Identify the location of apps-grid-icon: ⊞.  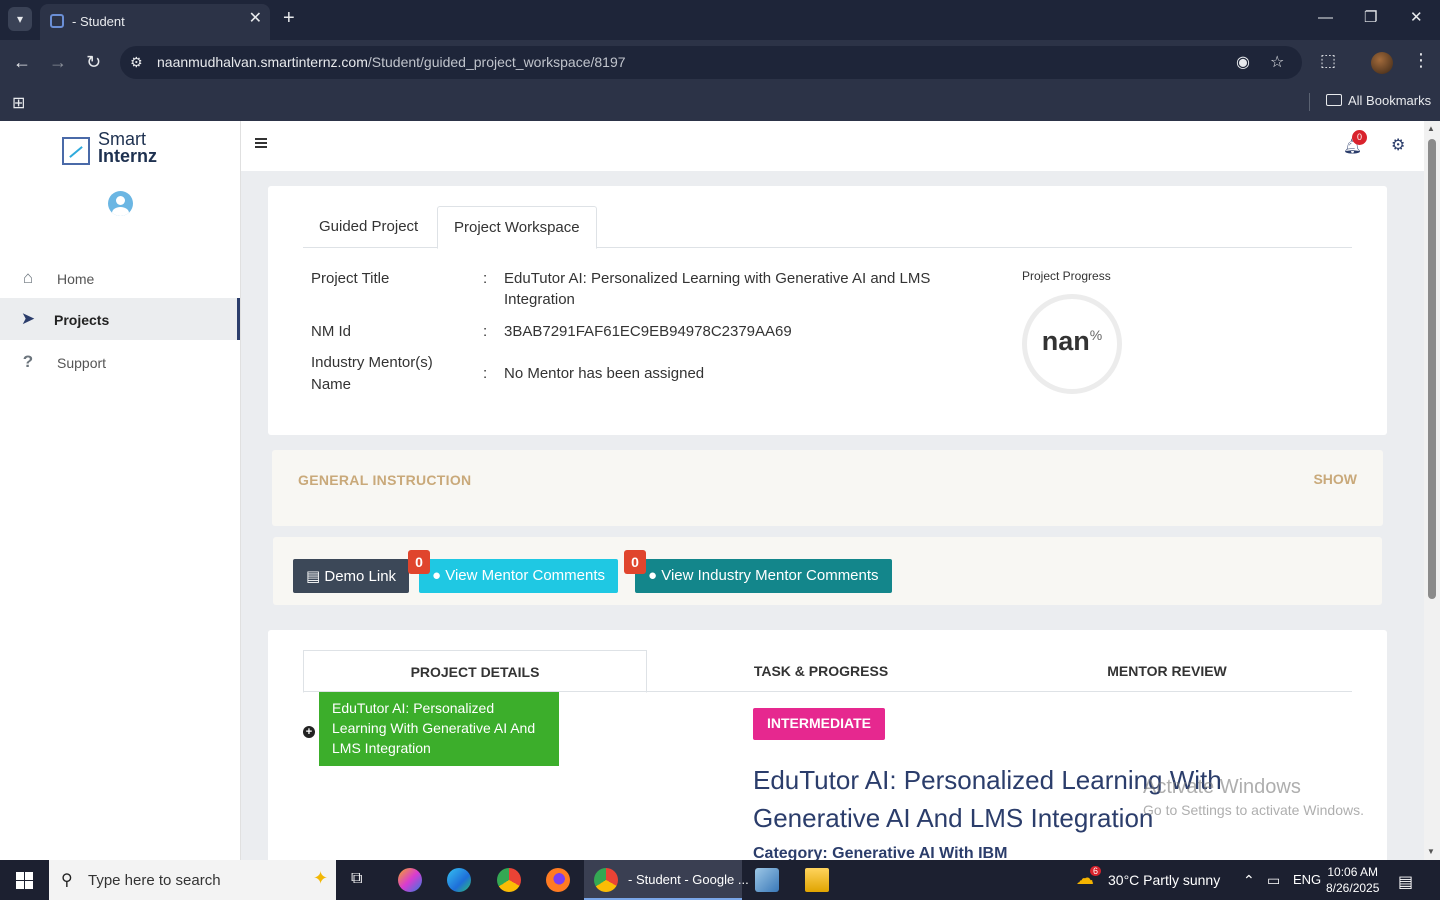
(18, 103).